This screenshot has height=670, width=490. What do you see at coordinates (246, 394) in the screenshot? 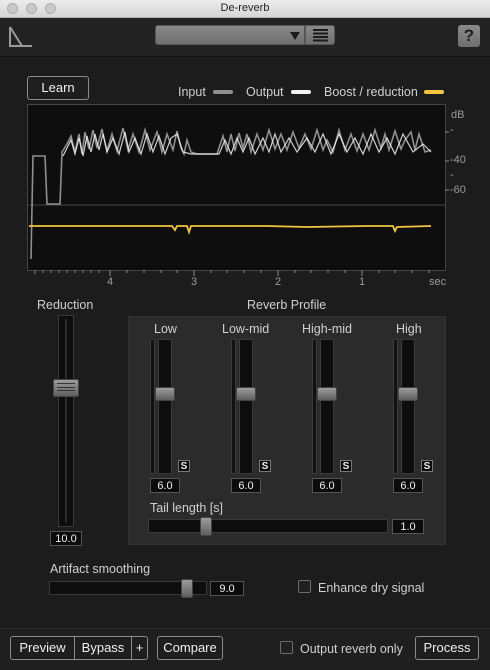
I see `band-low-mid-slider-thumb` at bounding box center [246, 394].